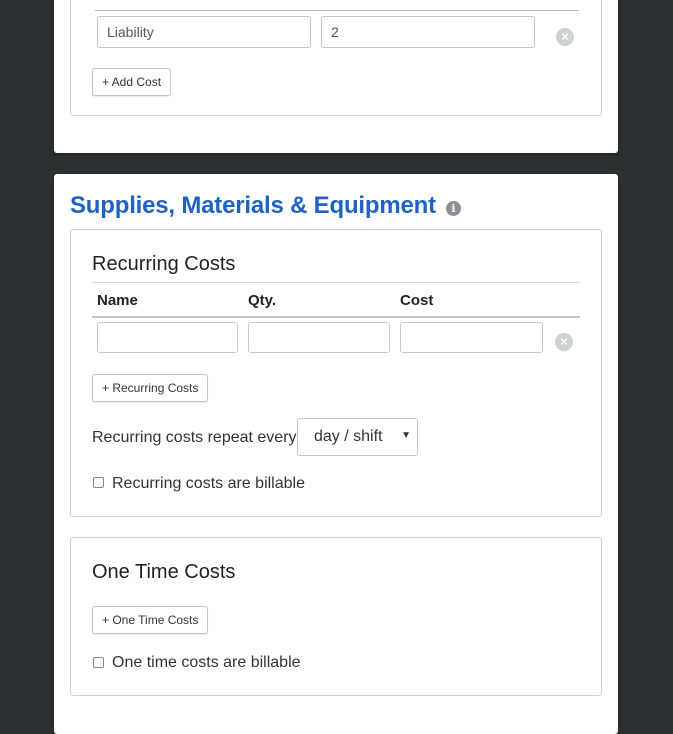 Image resolution: width=673 pixels, height=734 pixels. What do you see at coordinates (130, 32) in the screenshot?
I see `cost-name-value: Liability` at bounding box center [130, 32].